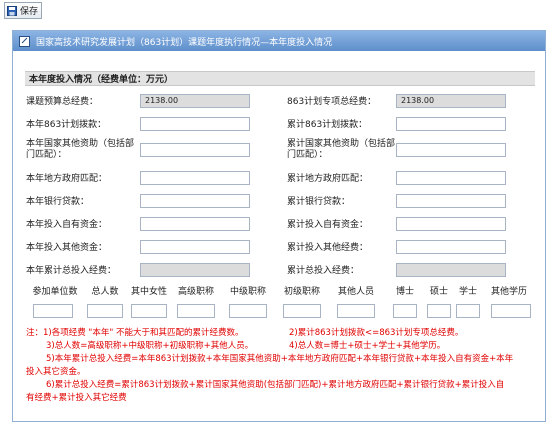 This screenshot has width=554, height=428. What do you see at coordinates (195, 247) in the screenshot?
I see `y-otherfund-input` at bounding box center [195, 247].